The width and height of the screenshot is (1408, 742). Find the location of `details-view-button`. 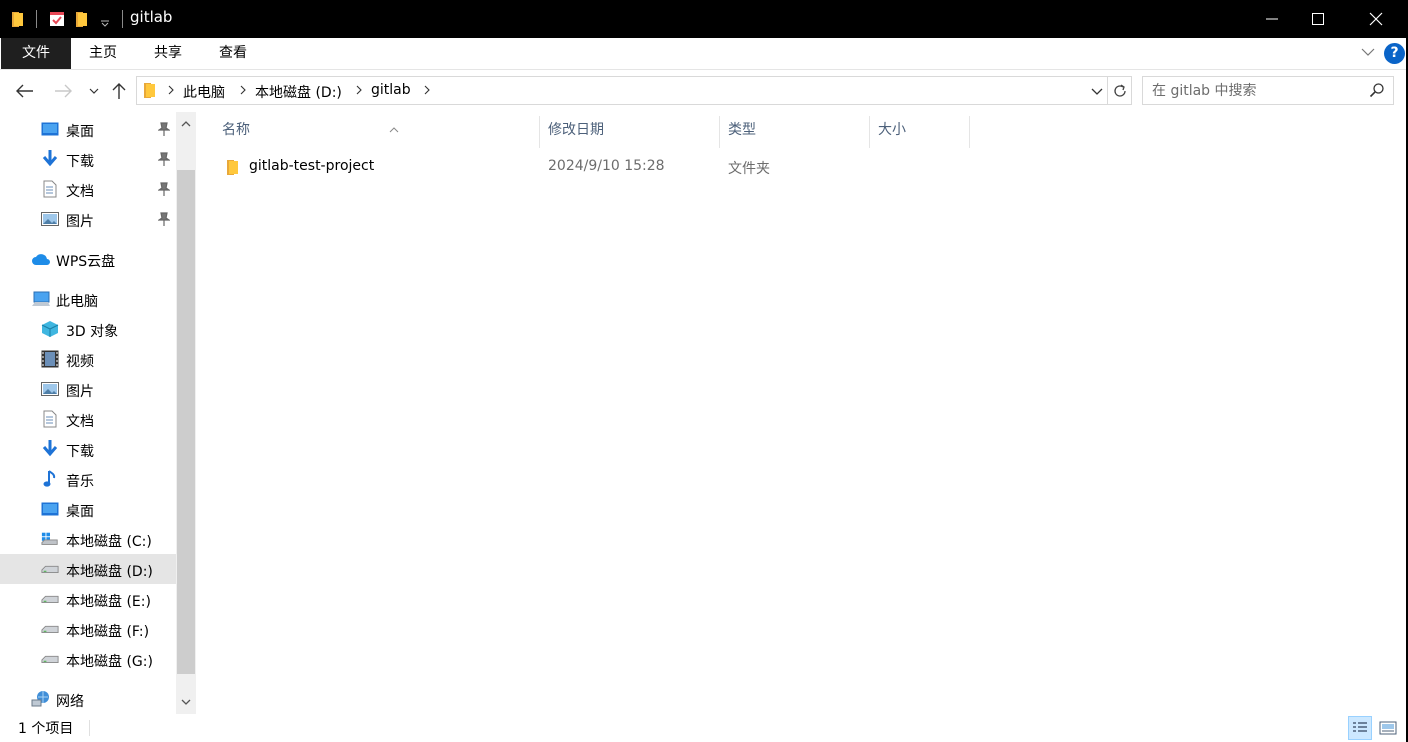

details-view-button is located at coordinates (1360, 728).